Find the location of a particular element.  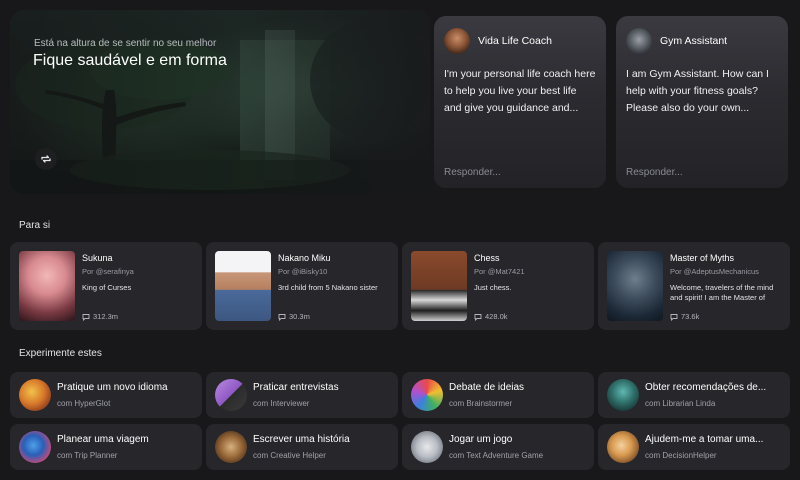

chat-count-value: 312.3m is located at coordinates (106, 316).